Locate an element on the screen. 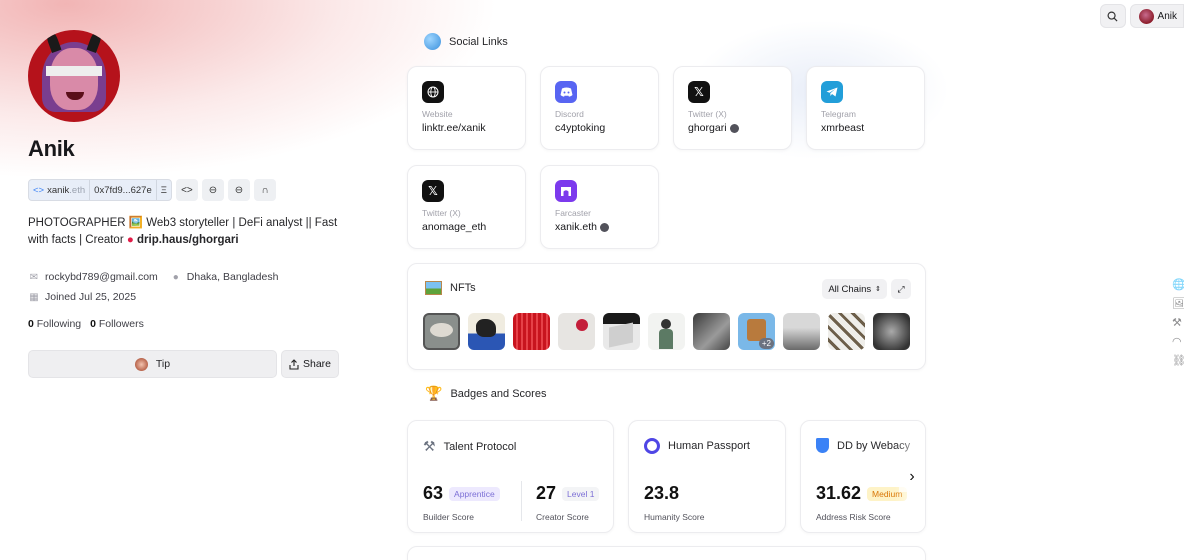 The height and width of the screenshot is (560, 1184). passport-icon is located at coordinates (652, 446).